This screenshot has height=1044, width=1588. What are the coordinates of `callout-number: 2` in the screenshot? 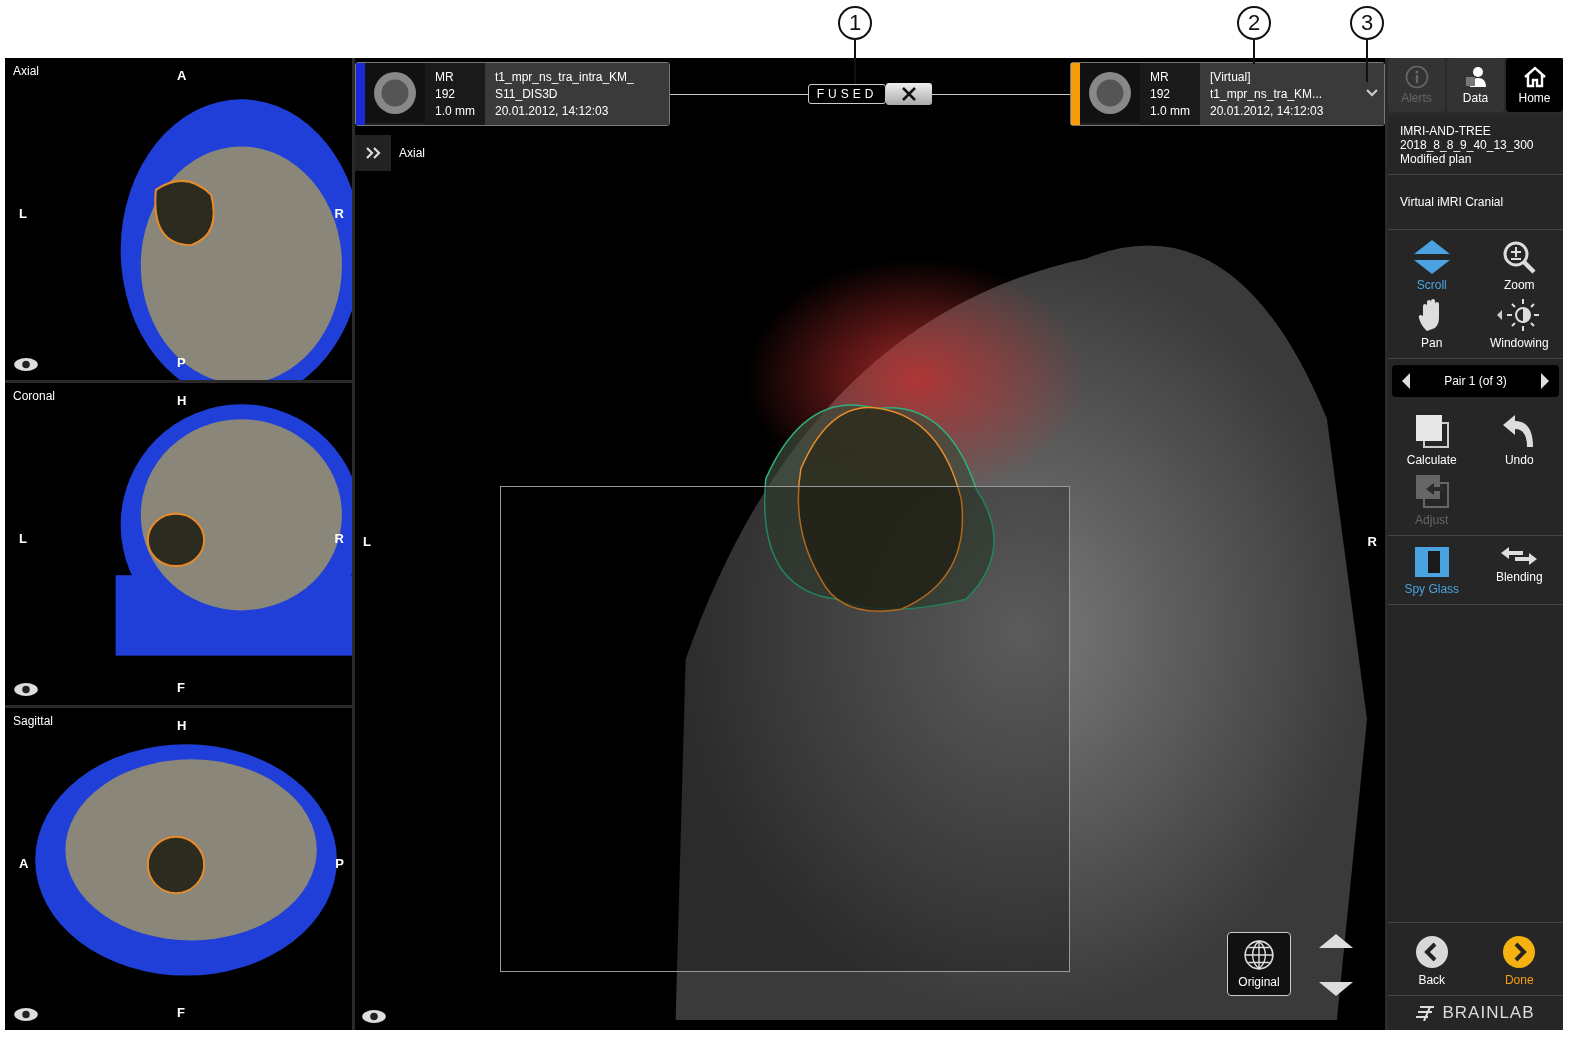 It's located at (1254, 23).